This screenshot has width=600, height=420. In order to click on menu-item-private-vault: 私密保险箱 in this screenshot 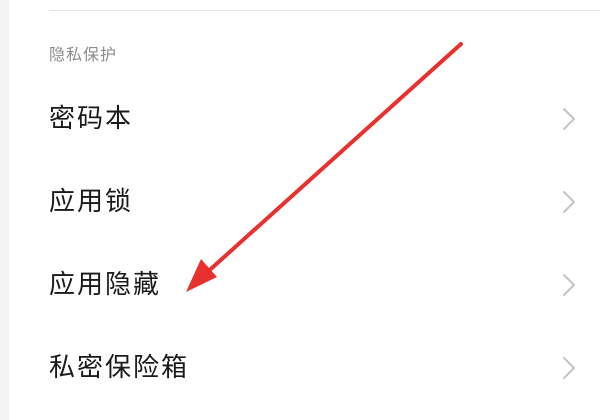, I will do `click(304, 368)`.